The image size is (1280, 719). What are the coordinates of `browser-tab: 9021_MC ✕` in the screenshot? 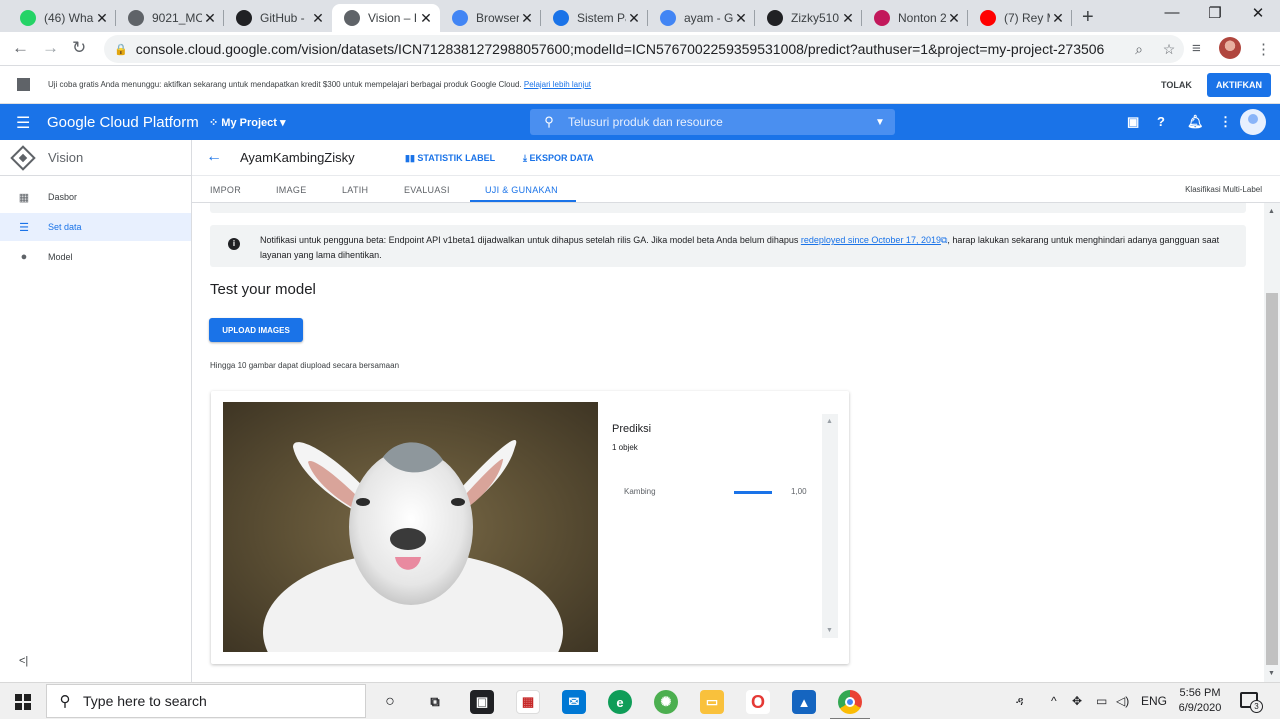 It's located at (170, 18).